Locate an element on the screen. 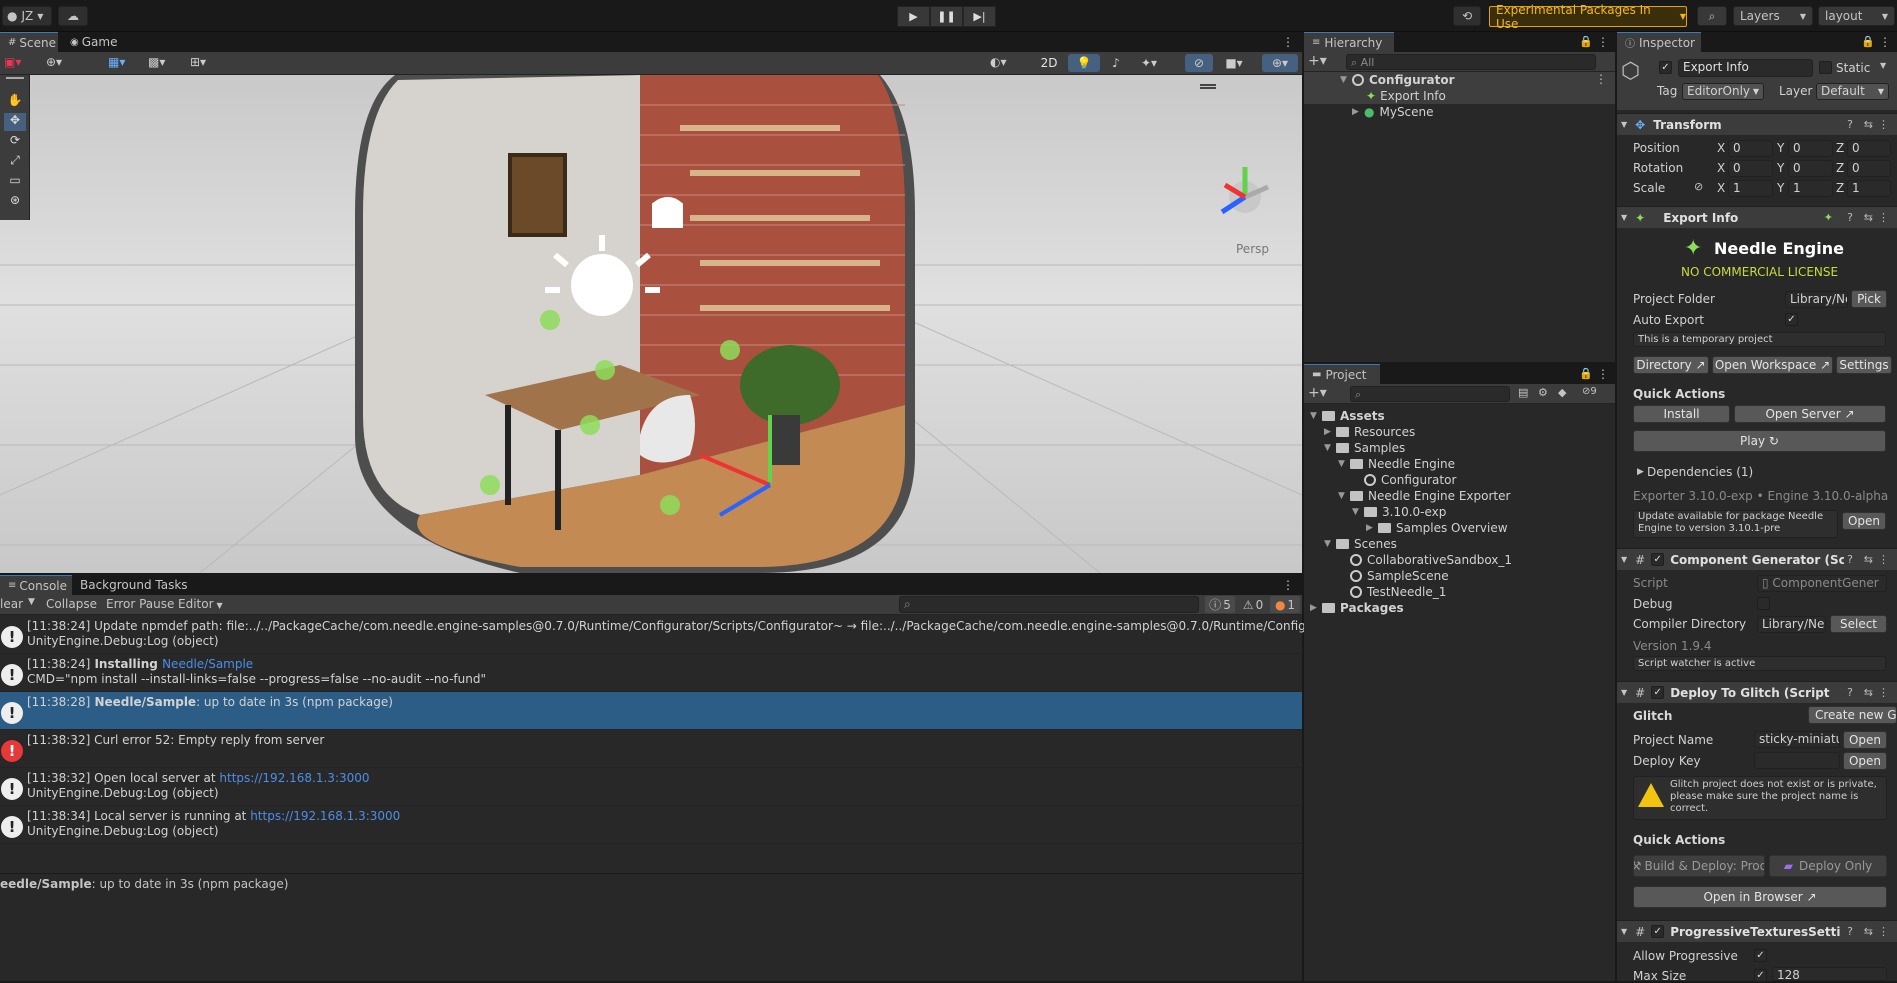 Image resolution: width=1897 pixels, height=983 pixels. project-name-field: sticky-miniatu is located at coordinates (1797, 739).